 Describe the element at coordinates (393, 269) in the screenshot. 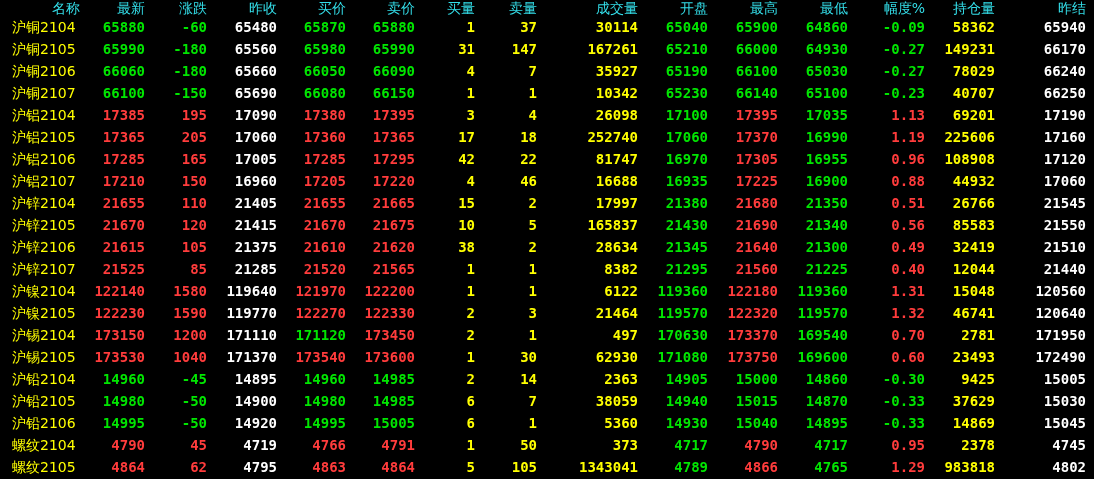

I see `table-cell: 21565` at that location.